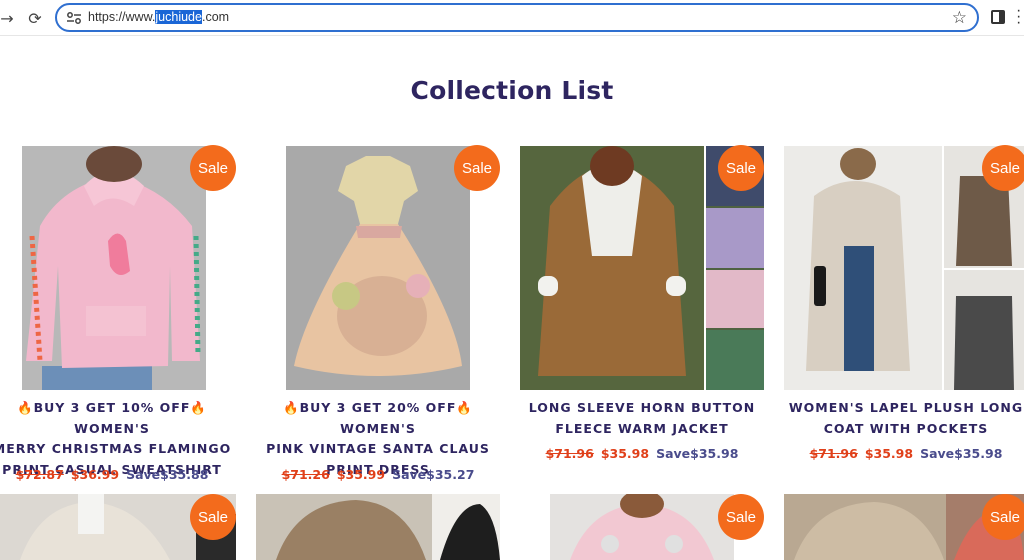 The image size is (1024, 560). I want to click on price-row: $72.87 $36.99 Save$35.88, so click(116, 474).